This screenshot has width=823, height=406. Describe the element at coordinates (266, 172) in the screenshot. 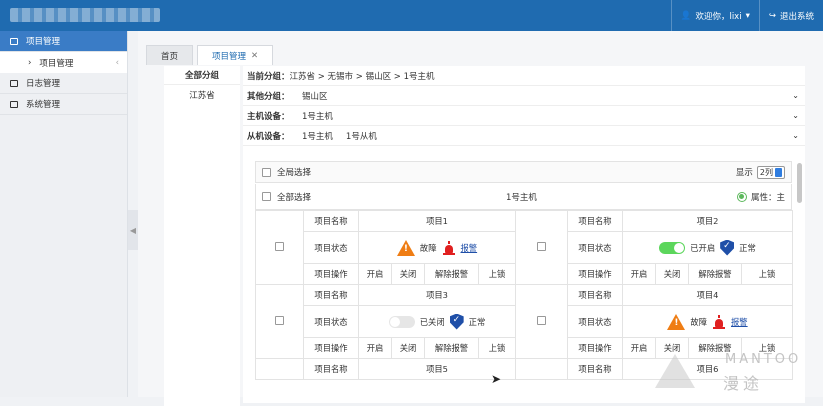

I see `global-select-checkbox` at that location.